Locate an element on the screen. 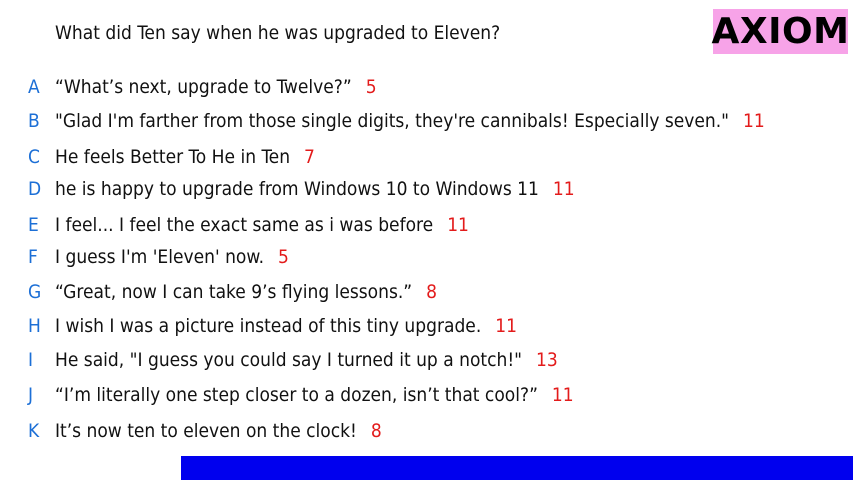  answer-score: 13 is located at coordinates (547, 360).